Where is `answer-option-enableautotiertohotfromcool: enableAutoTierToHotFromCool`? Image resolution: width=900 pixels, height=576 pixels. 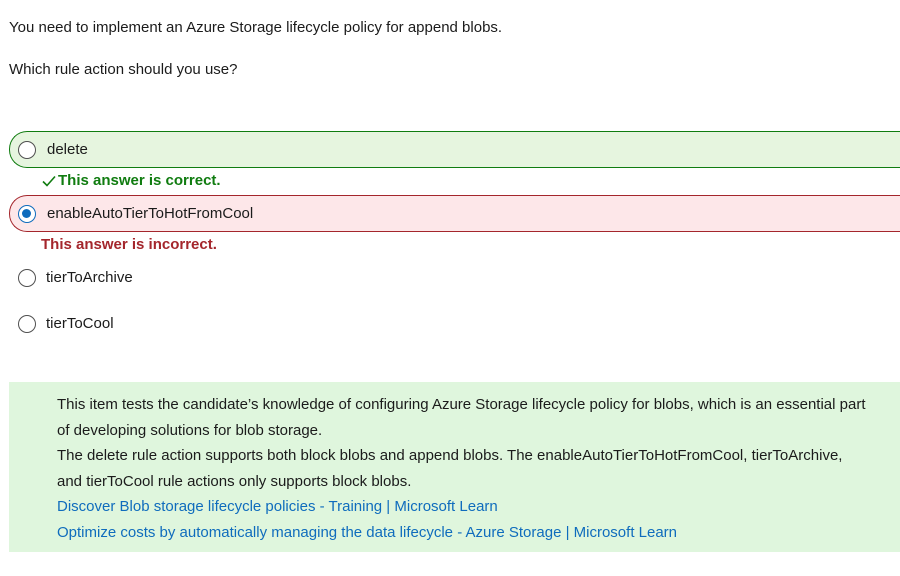 answer-option-enableautotiertohotfromcool: enableAutoTierToHotFromCool is located at coordinates (454, 213).